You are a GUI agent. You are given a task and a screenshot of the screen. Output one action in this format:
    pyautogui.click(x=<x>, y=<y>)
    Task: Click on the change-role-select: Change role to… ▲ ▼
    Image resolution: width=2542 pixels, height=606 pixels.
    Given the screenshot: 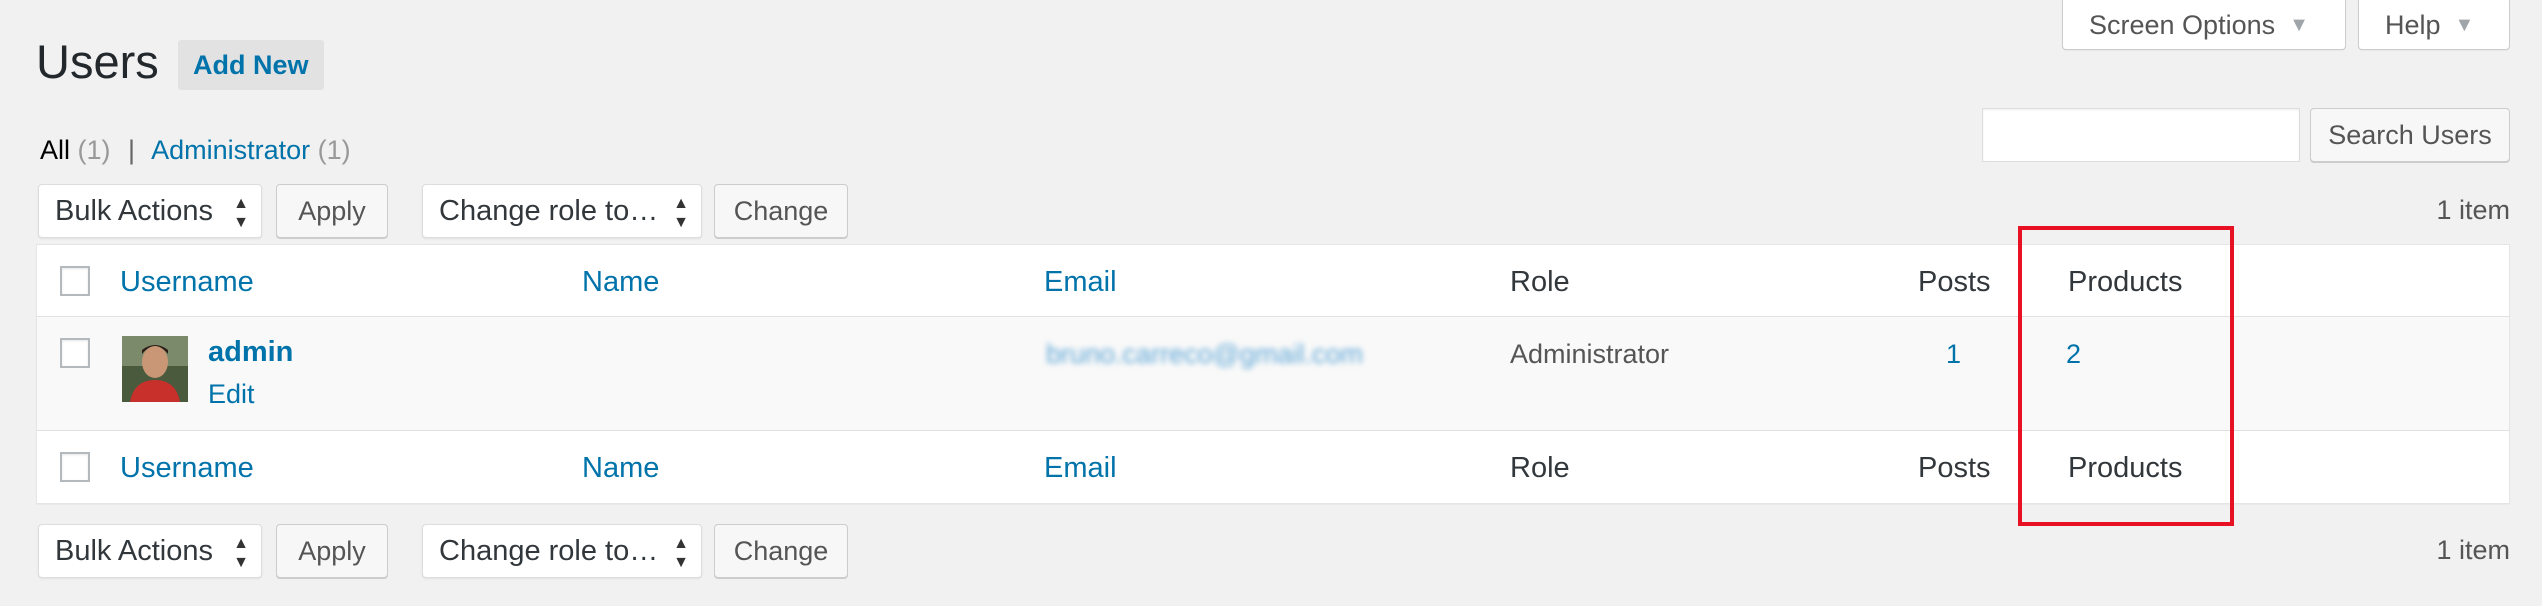 What is the action you would take?
    pyautogui.click(x=562, y=211)
    